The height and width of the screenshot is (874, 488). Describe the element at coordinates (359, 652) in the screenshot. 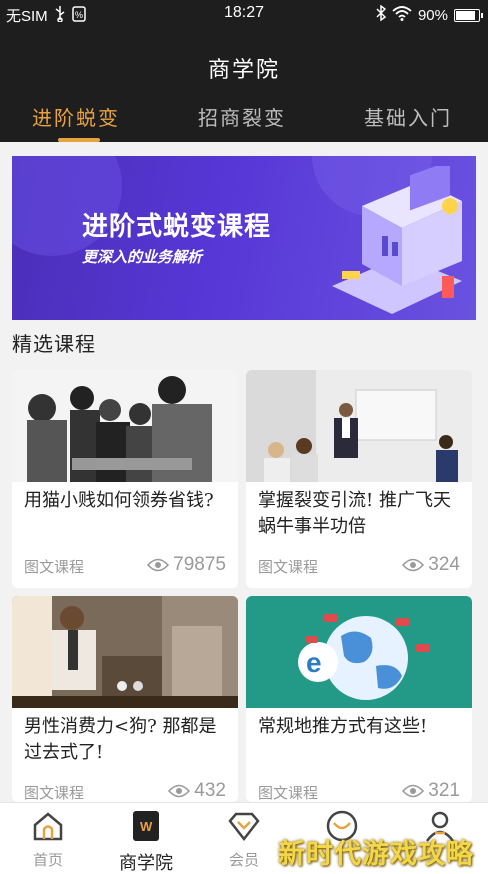

I see `course-thumbnail-globe-icon: e` at that location.